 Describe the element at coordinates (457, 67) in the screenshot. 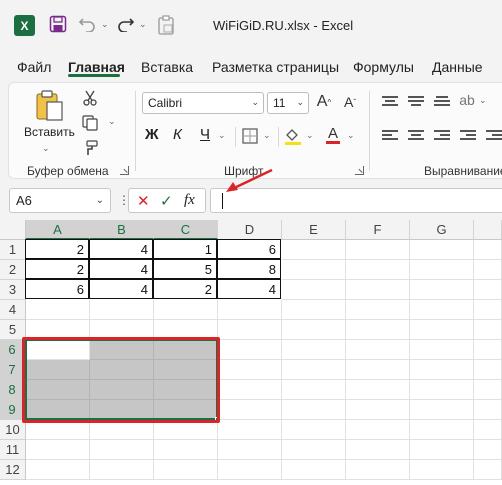

I see `tab-data: Данные` at that location.